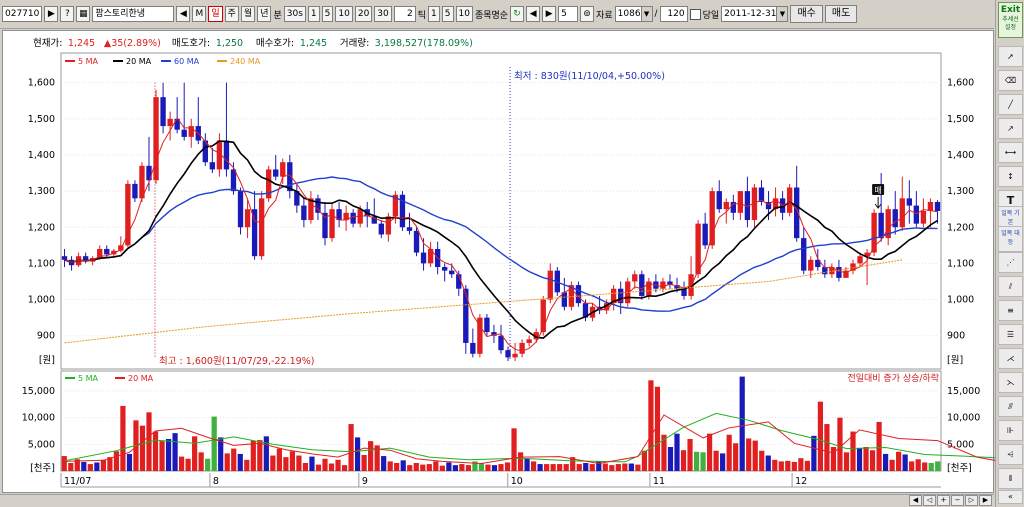 This screenshot has width=1024, height=507. What do you see at coordinates (957, 500) in the screenshot?
I see `zoom-out-icon: −` at bounding box center [957, 500].